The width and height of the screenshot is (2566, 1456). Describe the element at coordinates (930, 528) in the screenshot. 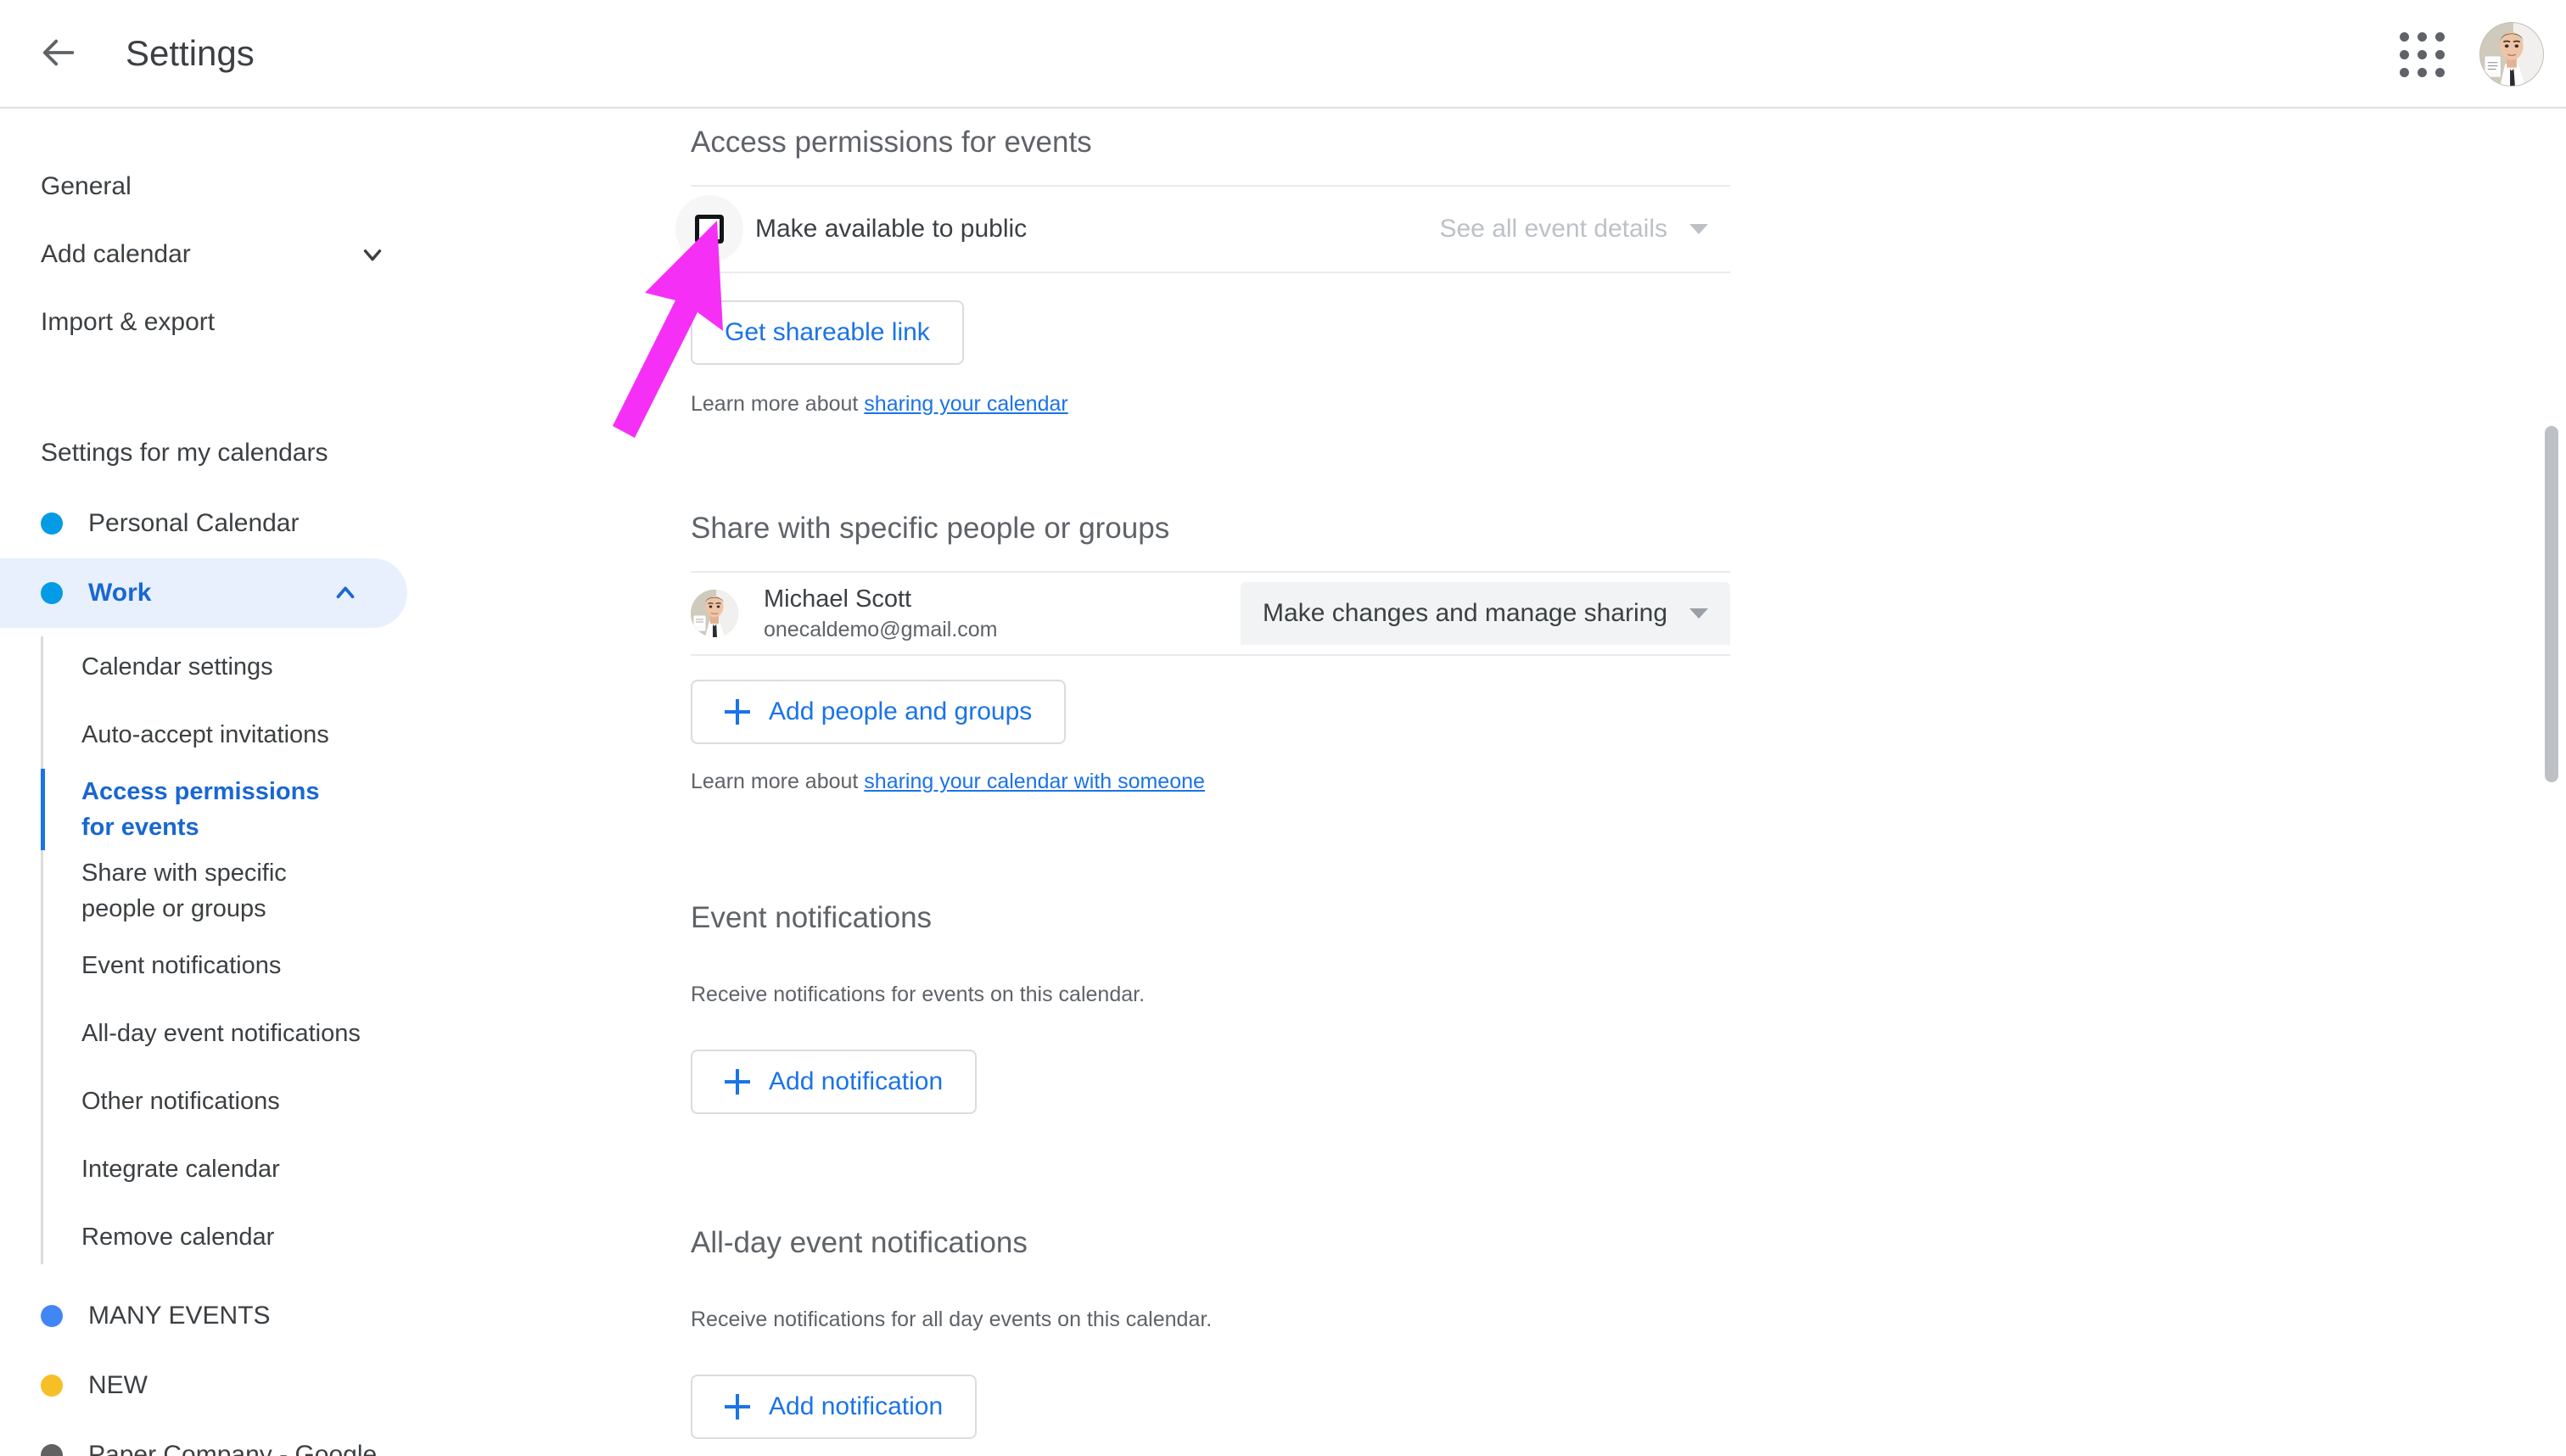

I see `section-heading: Share with specific people or groups` at that location.